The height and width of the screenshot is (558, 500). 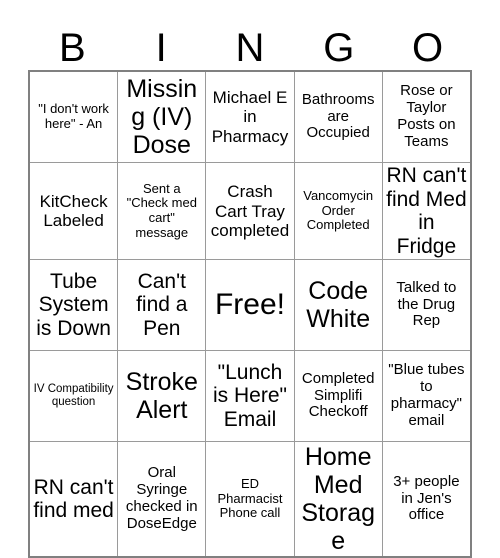 What do you see at coordinates (426, 116) in the screenshot?
I see `bingo-cell-o1: Rose or Taylor Posts on Teams` at bounding box center [426, 116].